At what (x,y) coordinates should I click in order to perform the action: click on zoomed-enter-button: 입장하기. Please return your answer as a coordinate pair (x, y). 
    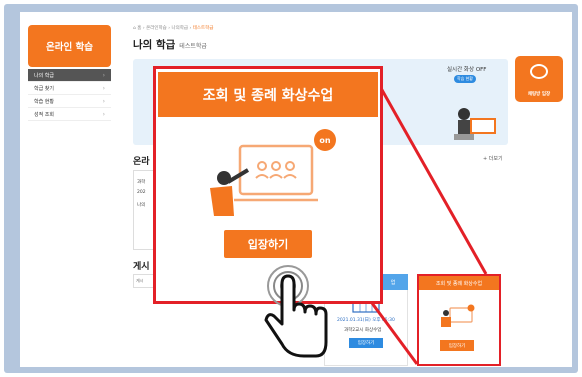
    Looking at the image, I should click on (268, 244).